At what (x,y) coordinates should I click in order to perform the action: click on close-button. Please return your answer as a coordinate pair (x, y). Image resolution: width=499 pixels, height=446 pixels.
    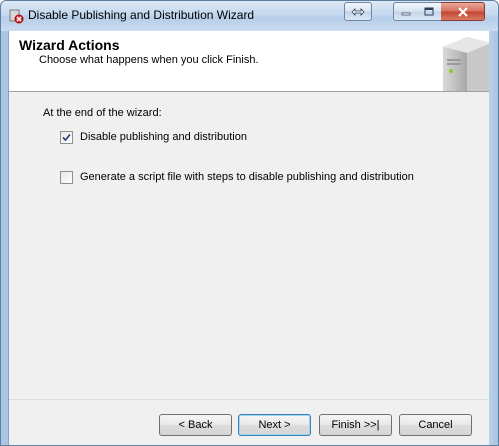
    Looking at the image, I should click on (463, 11).